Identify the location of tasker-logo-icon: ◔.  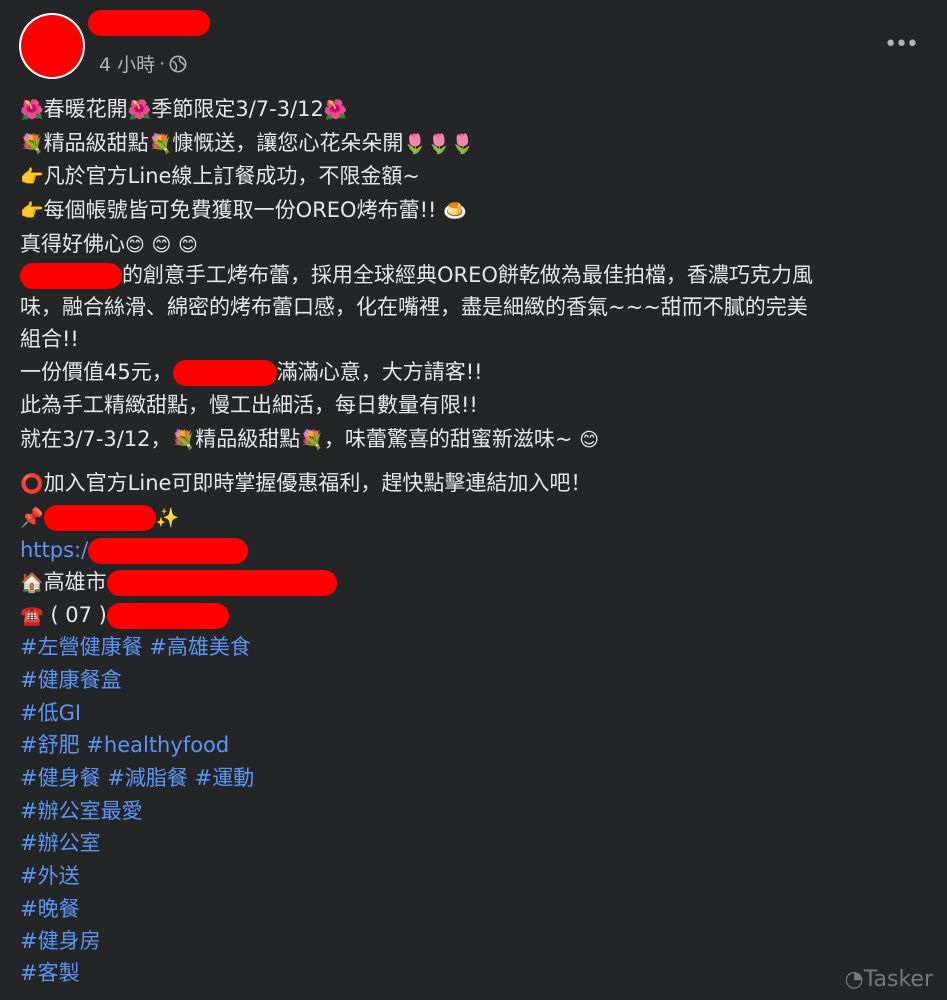
(854, 979).